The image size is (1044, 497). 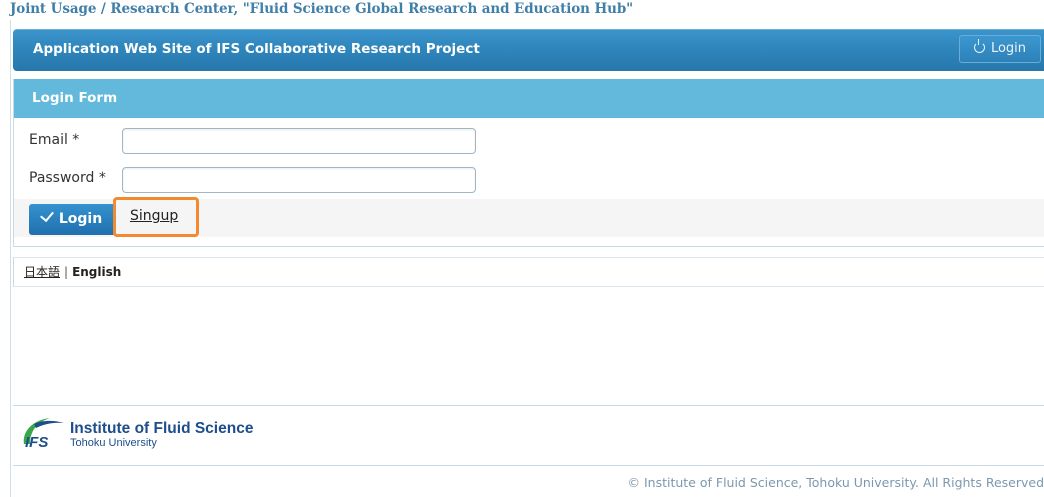 What do you see at coordinates (80, 219) in the screenshot?
I see `login-button-label: Login` at bounding box center [80, 219].